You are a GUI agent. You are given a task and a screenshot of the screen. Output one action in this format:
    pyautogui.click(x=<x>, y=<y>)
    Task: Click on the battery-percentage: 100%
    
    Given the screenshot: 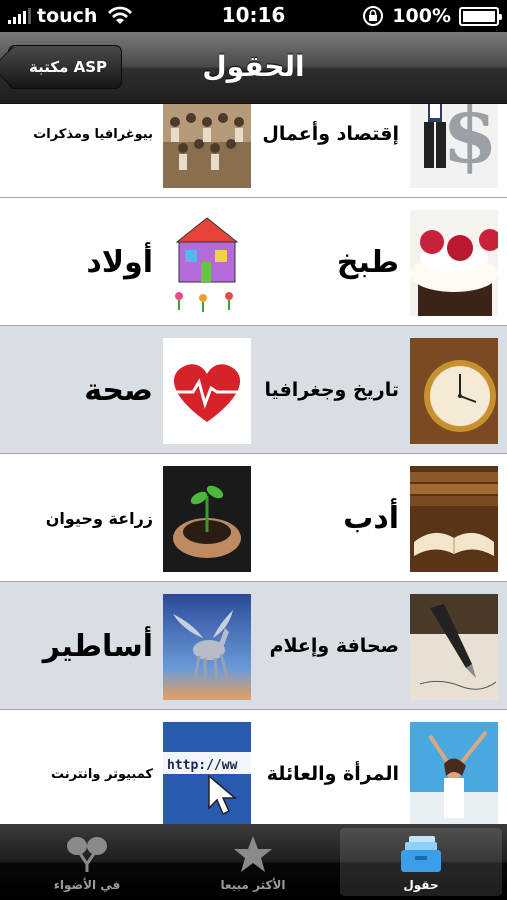 What is the action you would take?
    pyautogui.click(x=421, y=16)
    